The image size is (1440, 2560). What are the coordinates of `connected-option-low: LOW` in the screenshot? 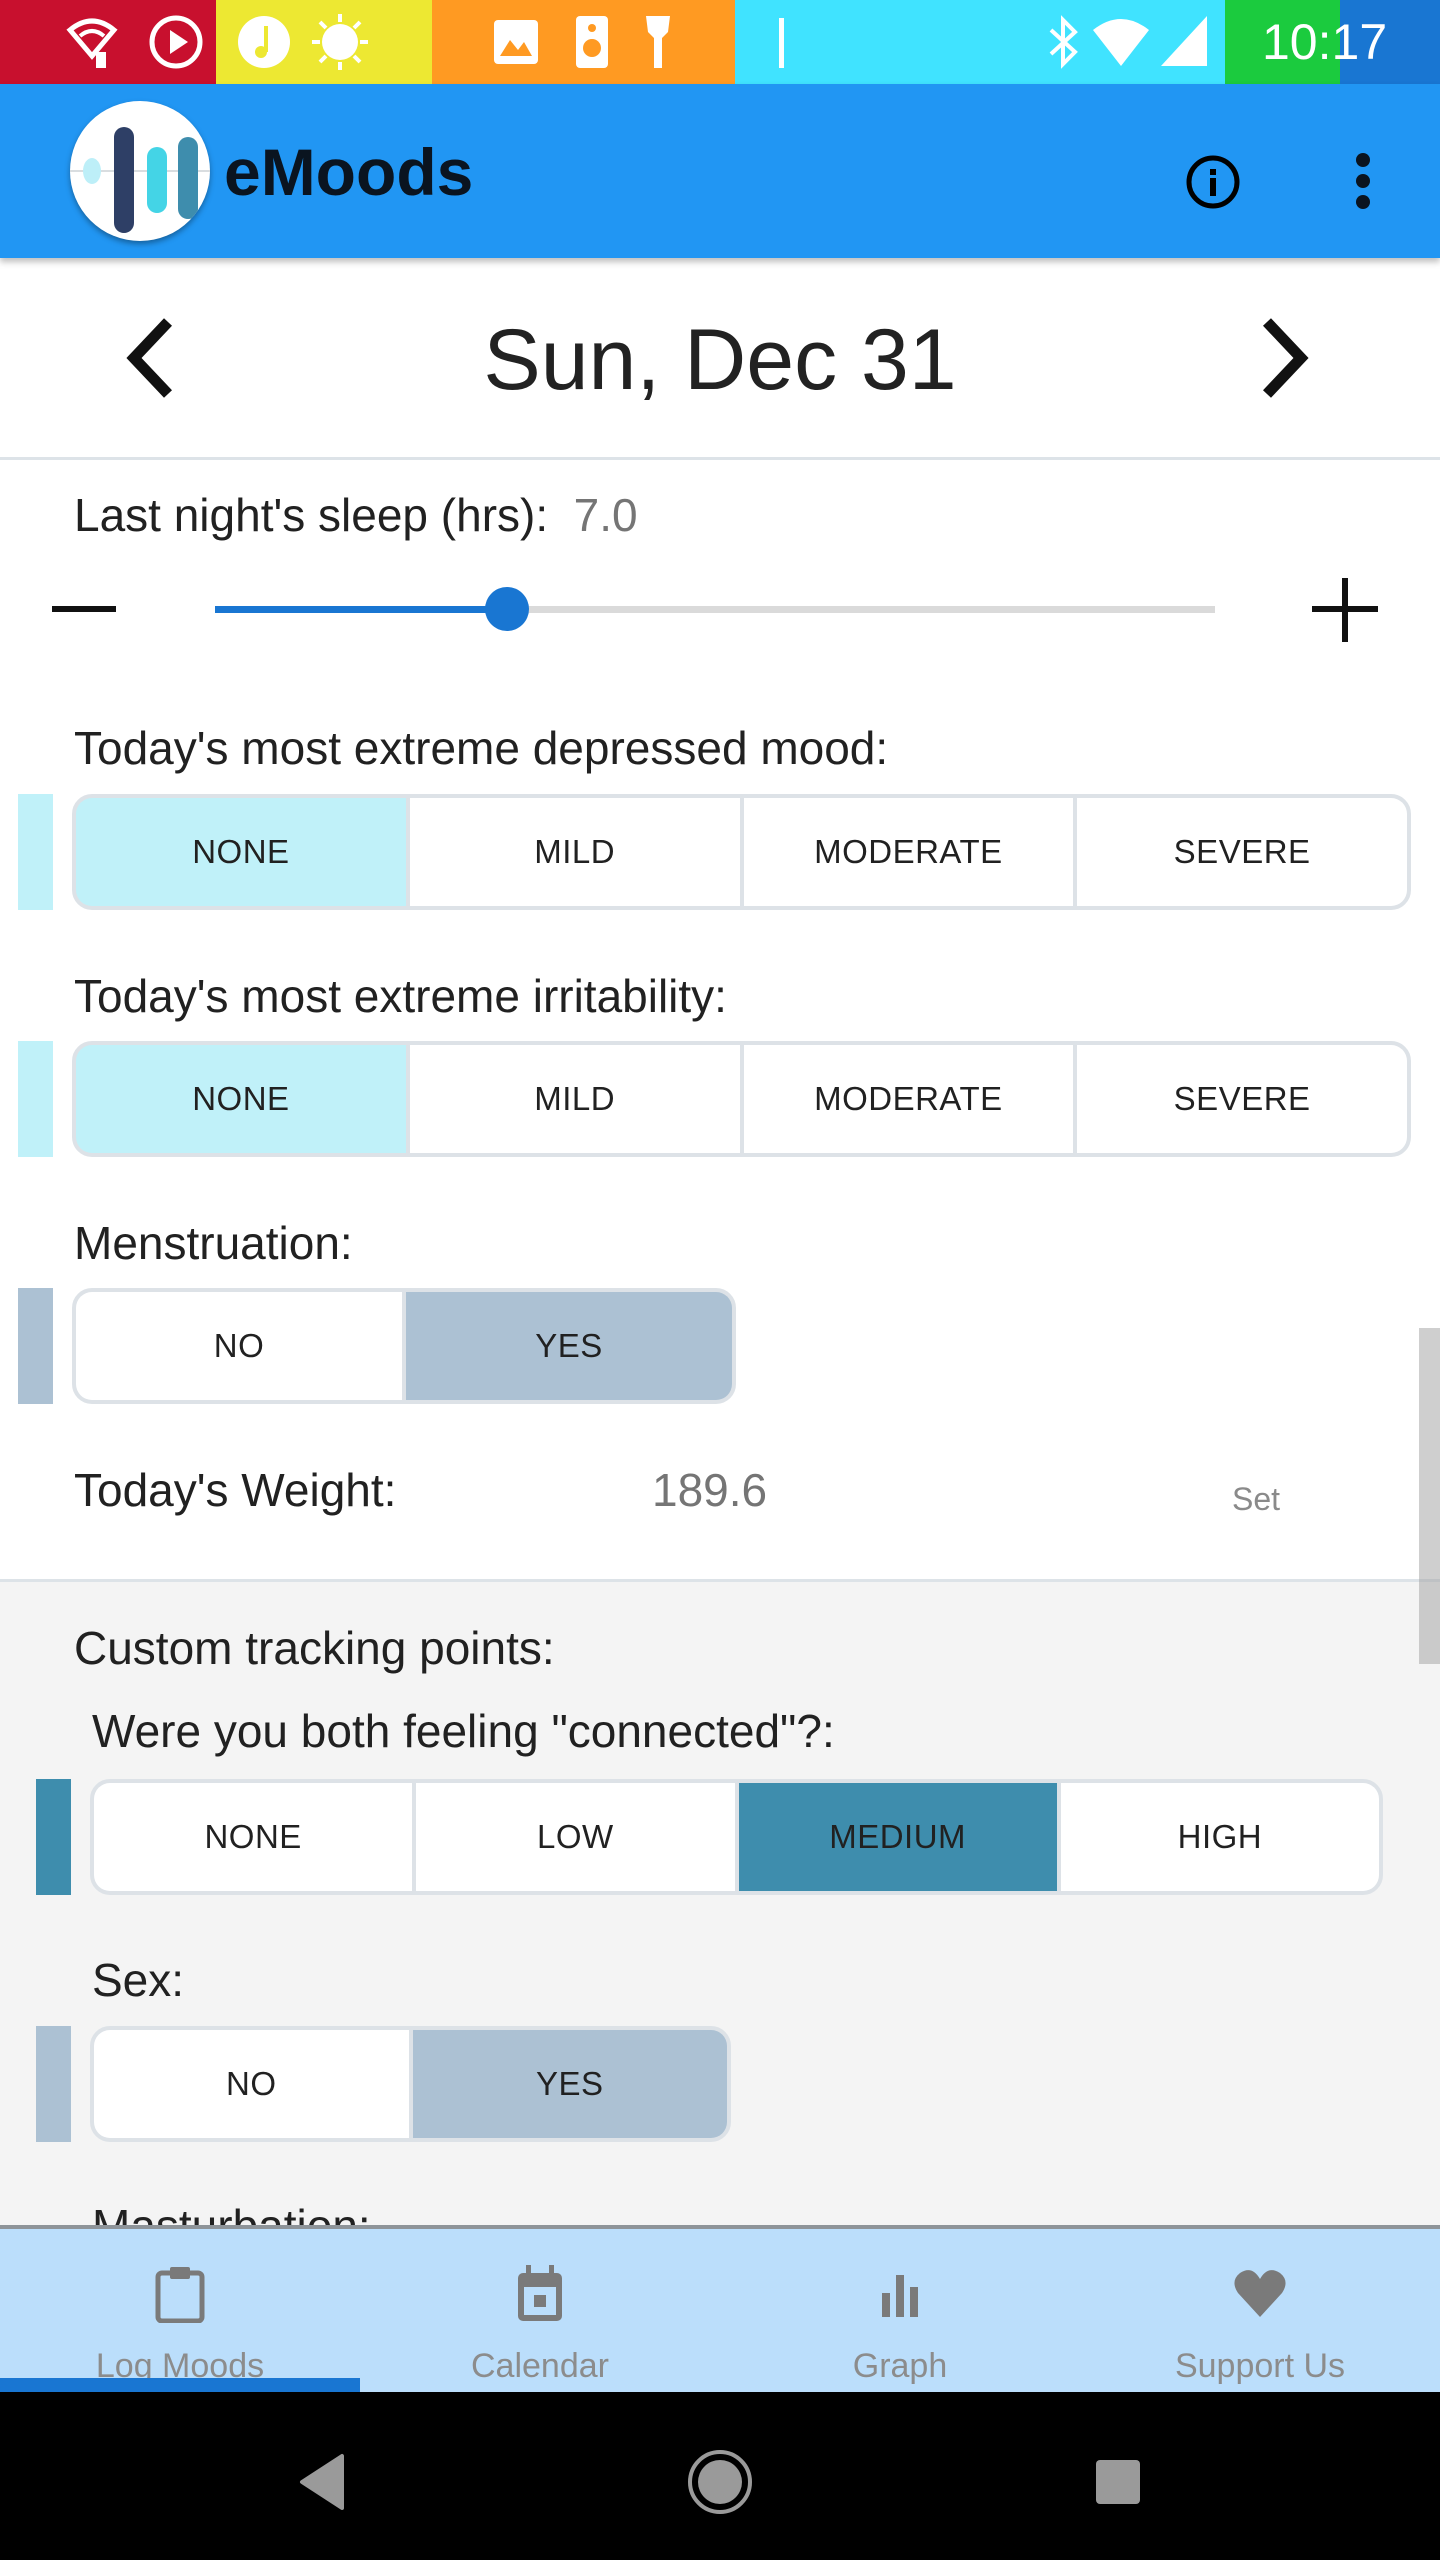 It's located at (575, 1837).